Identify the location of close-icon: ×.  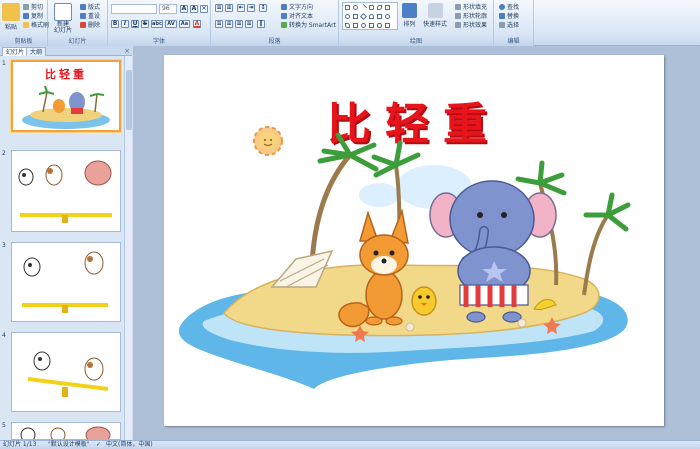
(127, 51).